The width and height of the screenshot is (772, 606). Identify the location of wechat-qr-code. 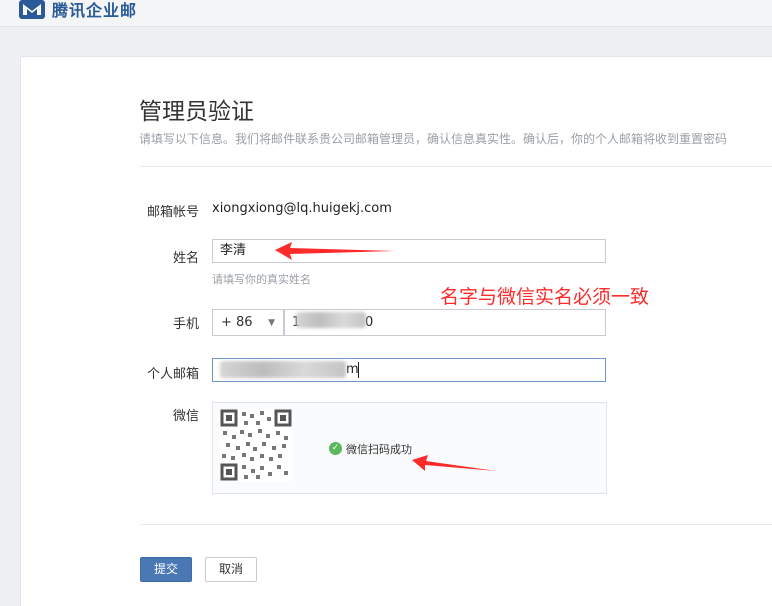
(256, 445).